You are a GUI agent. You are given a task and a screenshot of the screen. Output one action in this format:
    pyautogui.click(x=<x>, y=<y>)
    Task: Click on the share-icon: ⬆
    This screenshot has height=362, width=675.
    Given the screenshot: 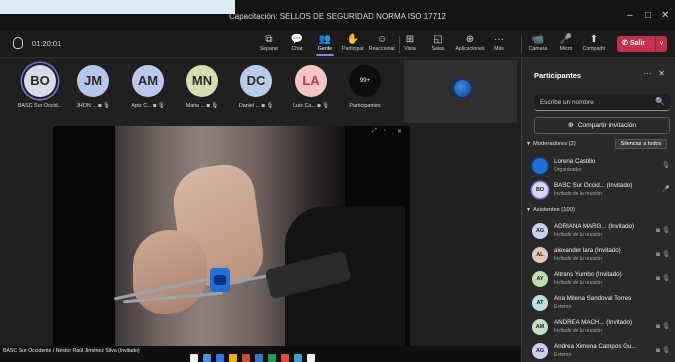 What is the action you would take?
    pyautogui.click(x=594, y=39)
    